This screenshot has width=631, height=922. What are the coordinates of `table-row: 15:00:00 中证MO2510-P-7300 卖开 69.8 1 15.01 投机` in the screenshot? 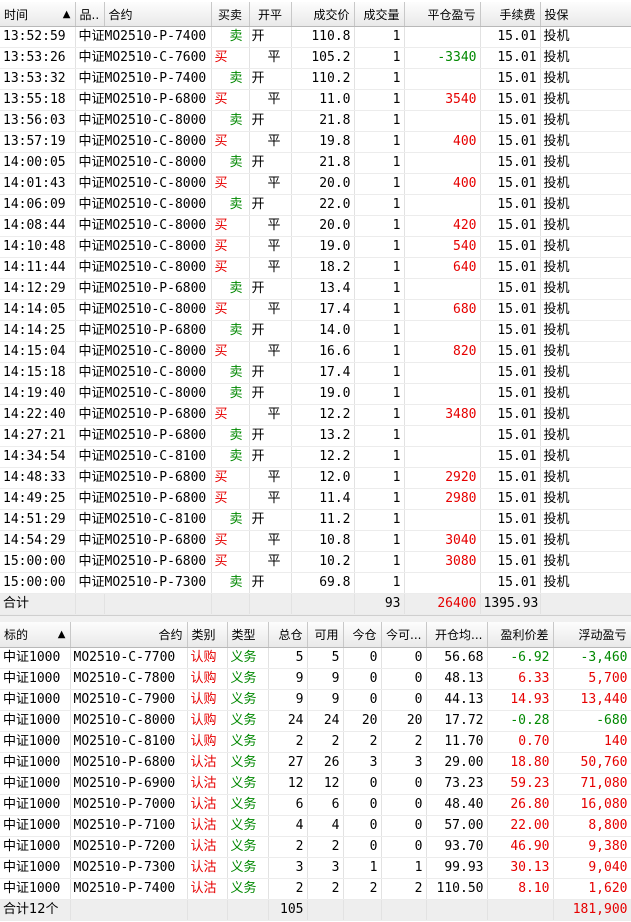 It's located at (315, 583).